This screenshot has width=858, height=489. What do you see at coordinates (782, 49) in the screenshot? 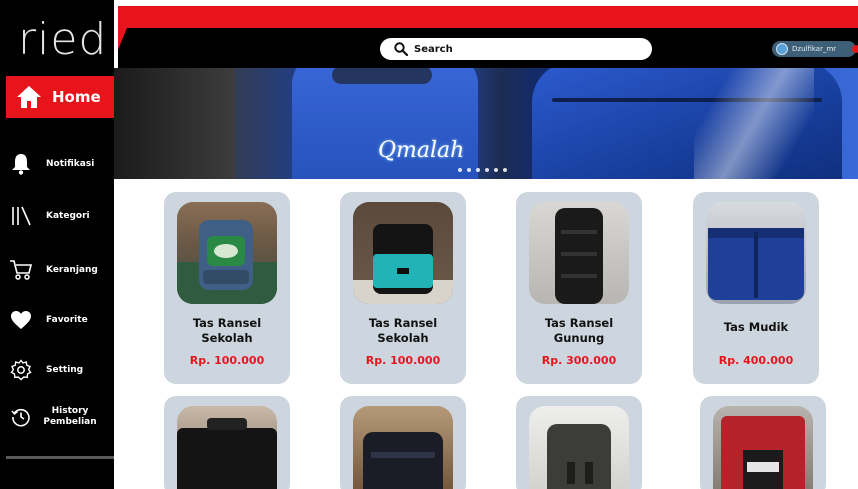
I see `avatar` at bounding box center [782, 49].